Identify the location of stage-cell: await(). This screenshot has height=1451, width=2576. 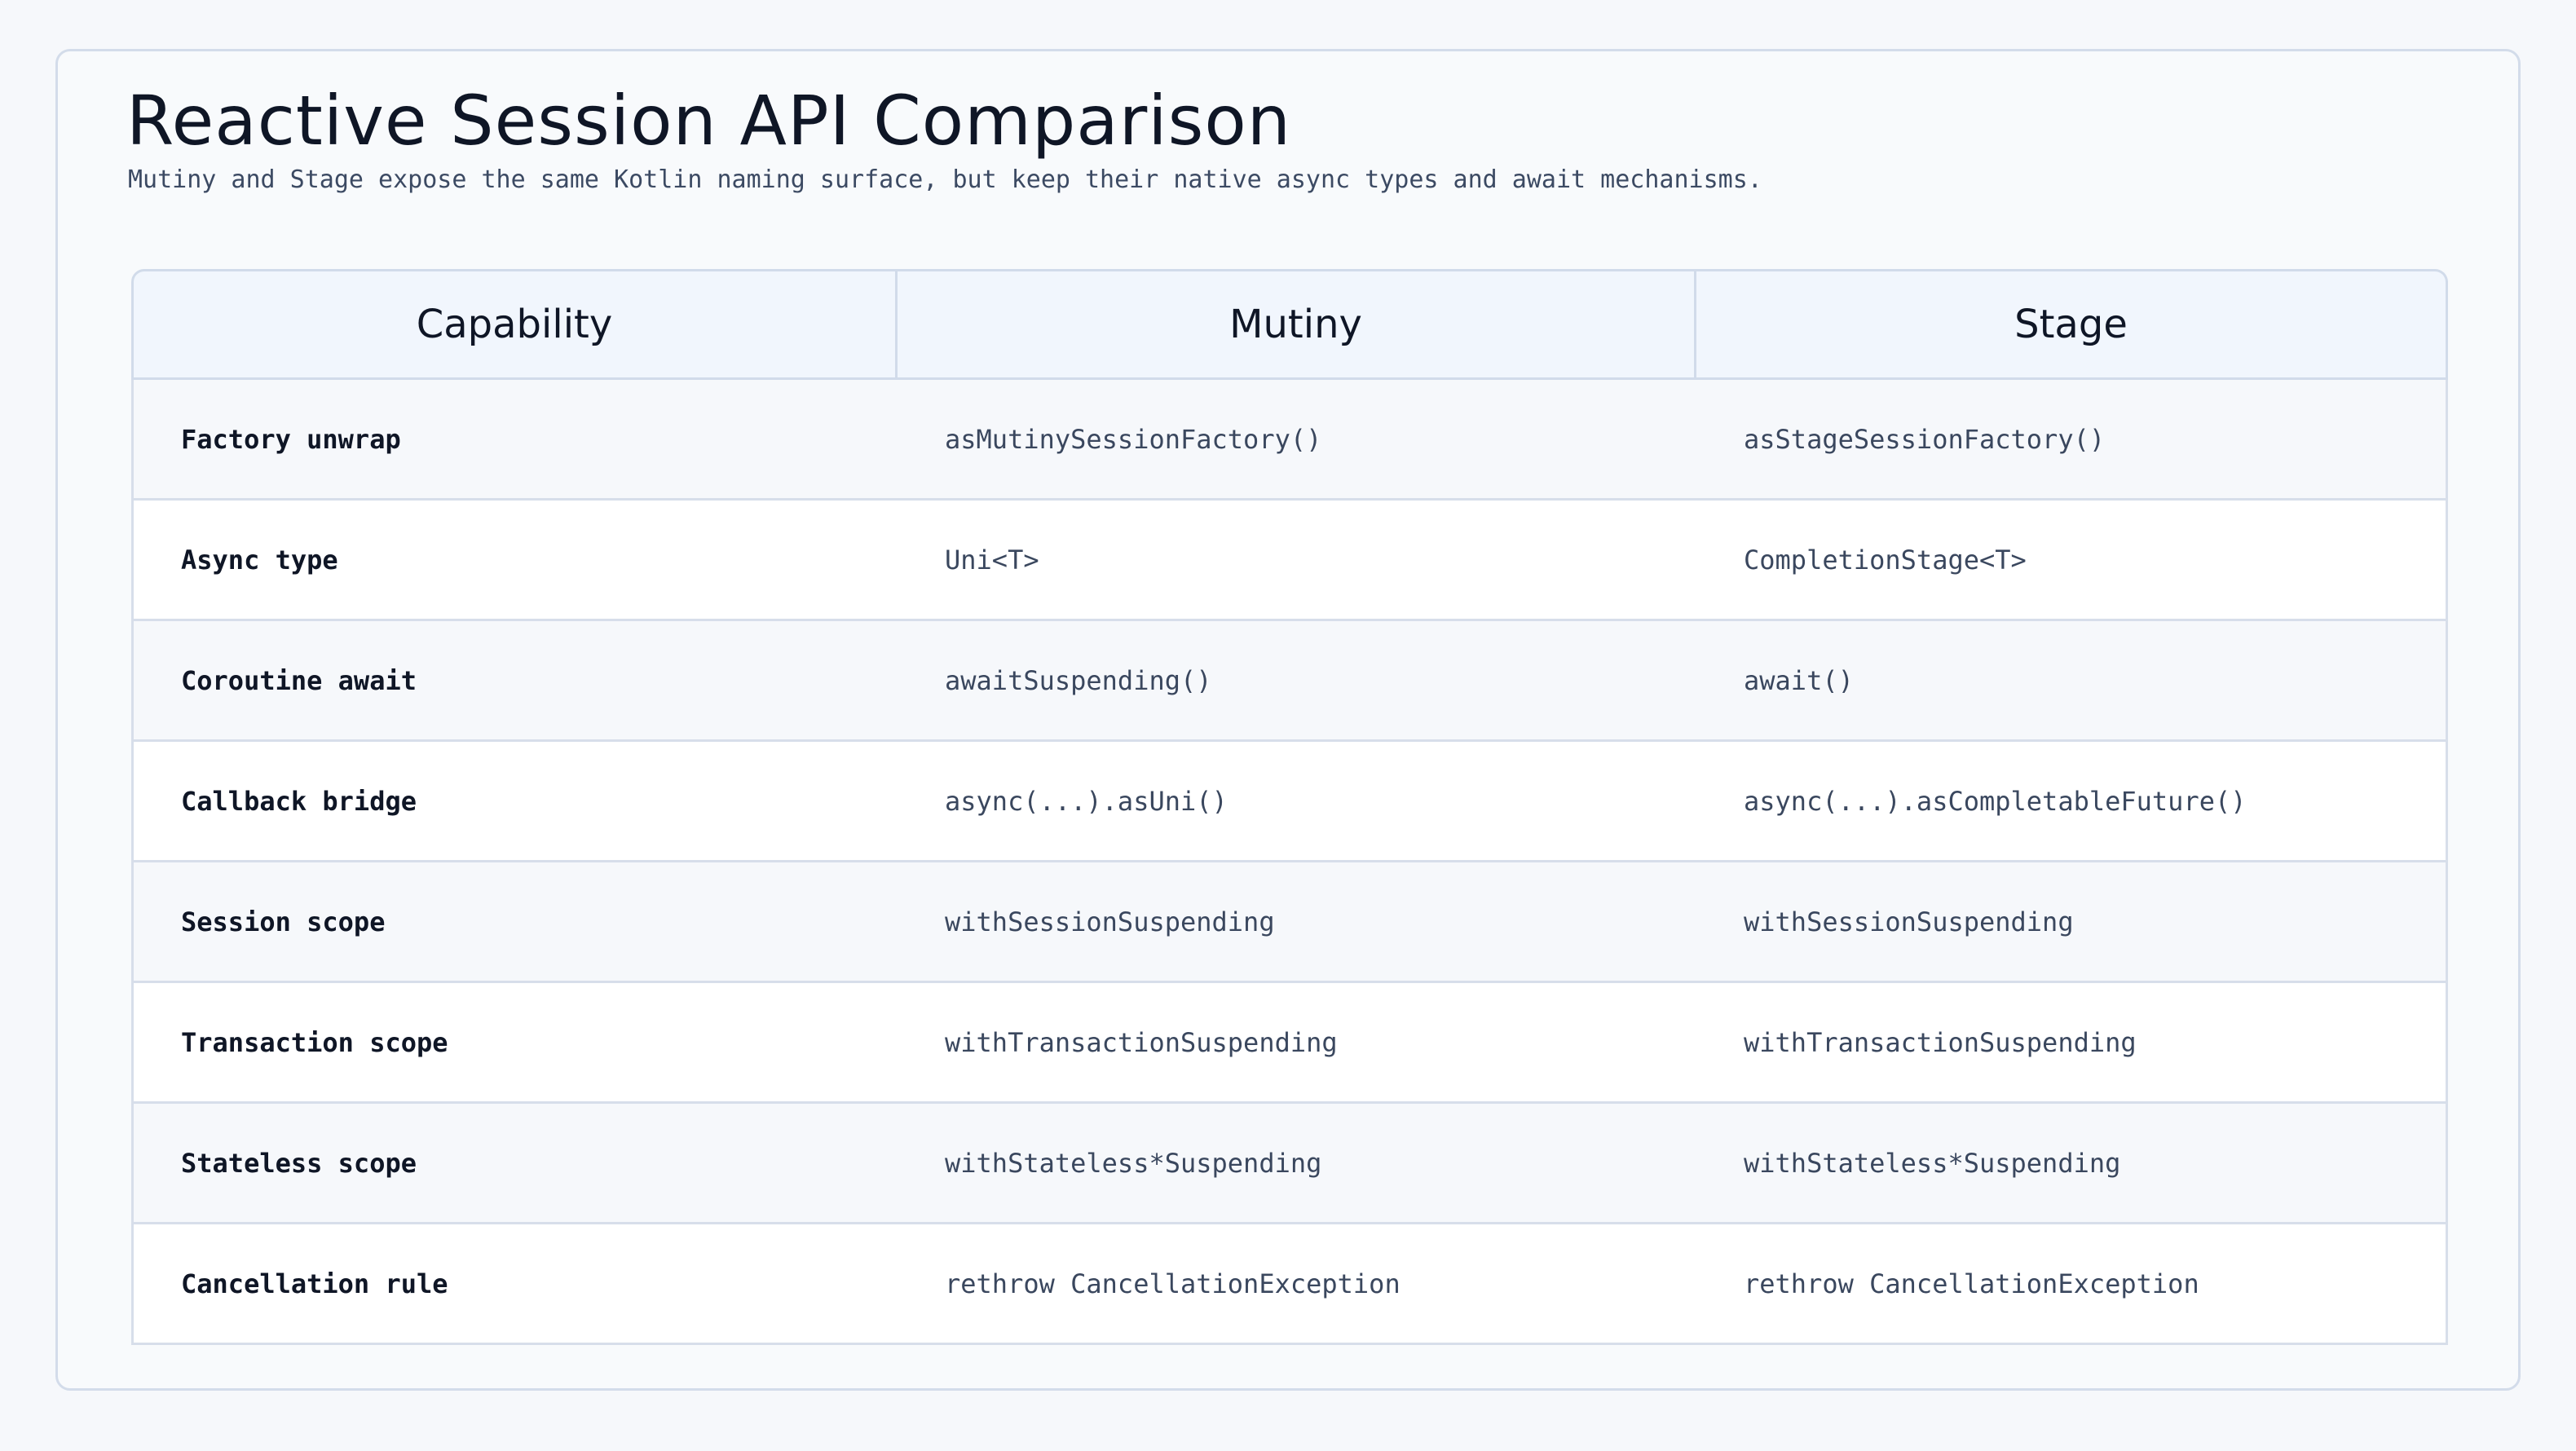
(2072, 681).